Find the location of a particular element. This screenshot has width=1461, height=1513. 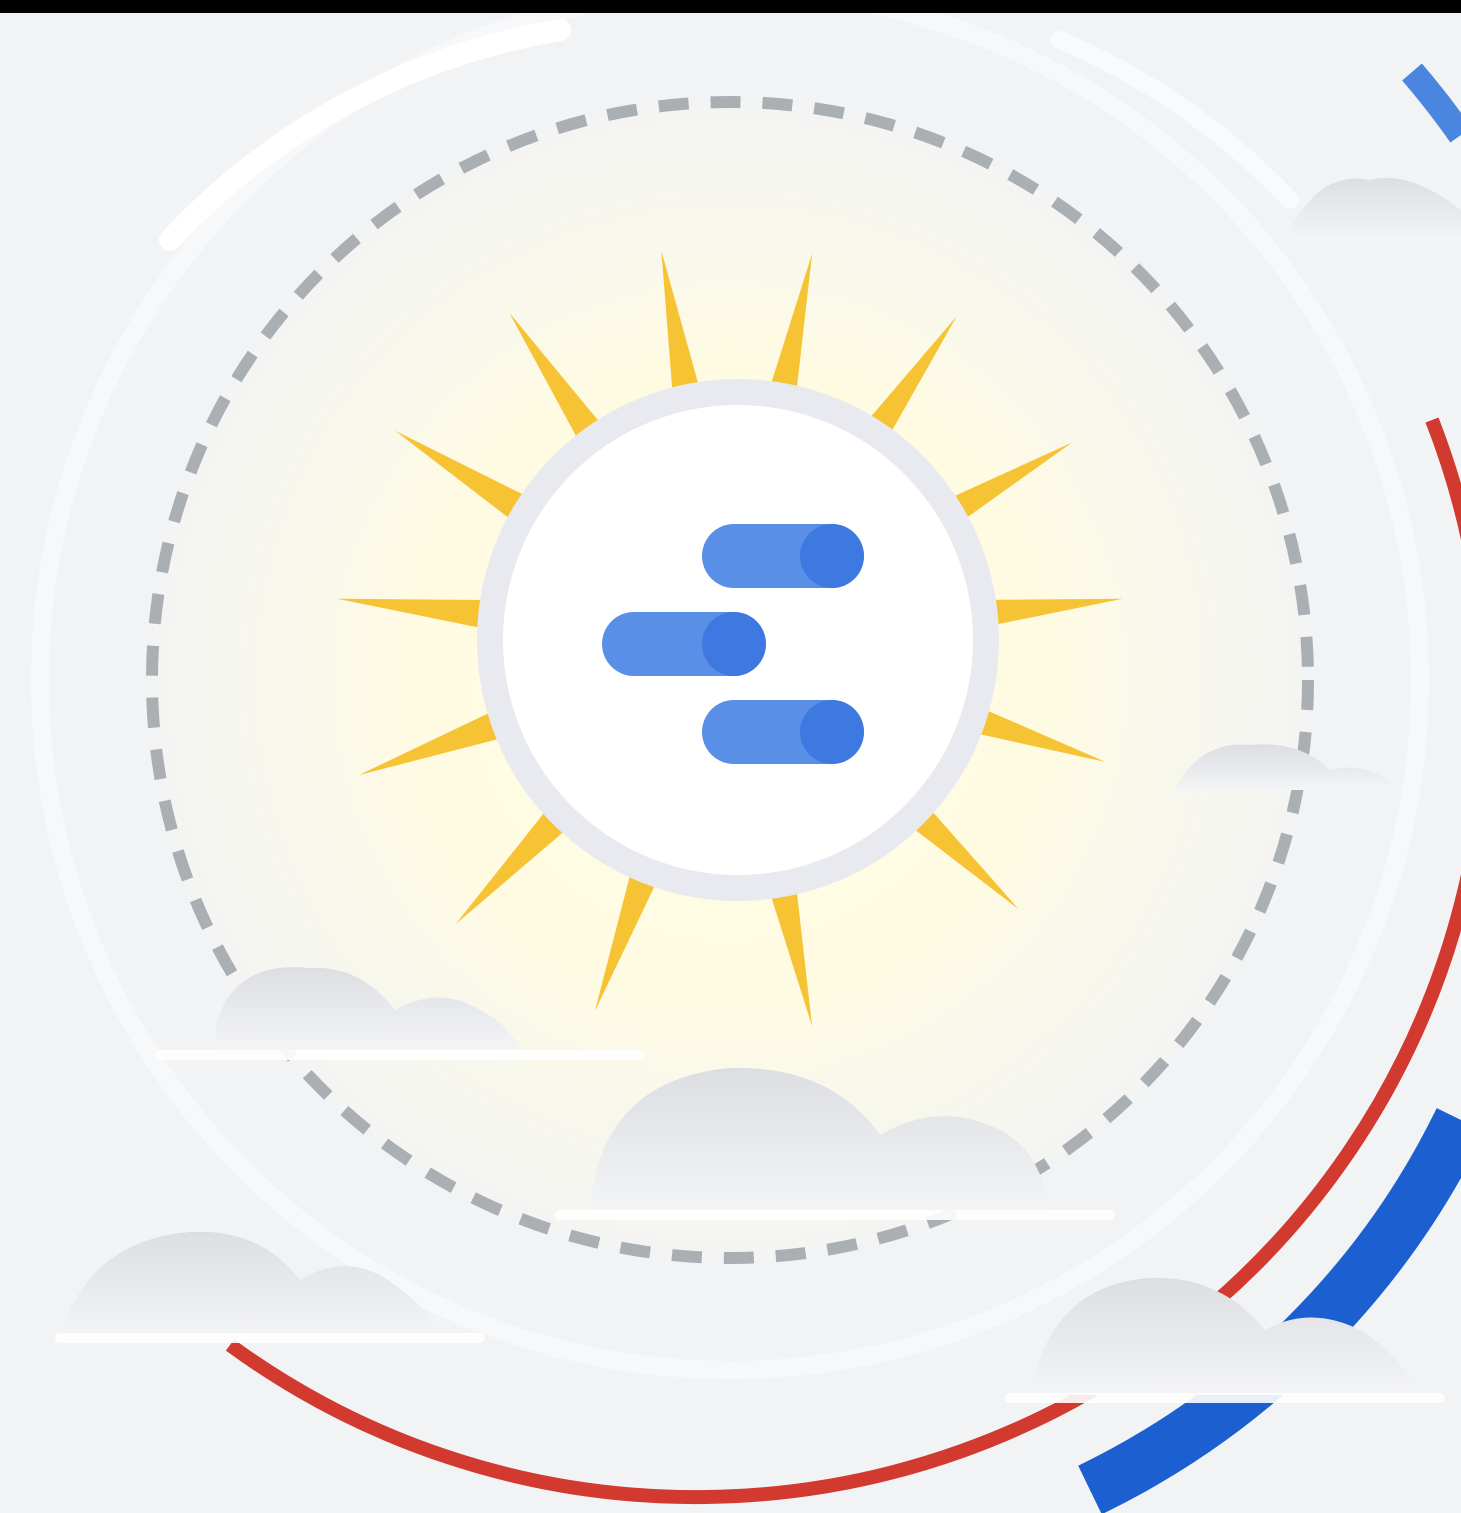

top-bar is located at coordinates (730, 6).